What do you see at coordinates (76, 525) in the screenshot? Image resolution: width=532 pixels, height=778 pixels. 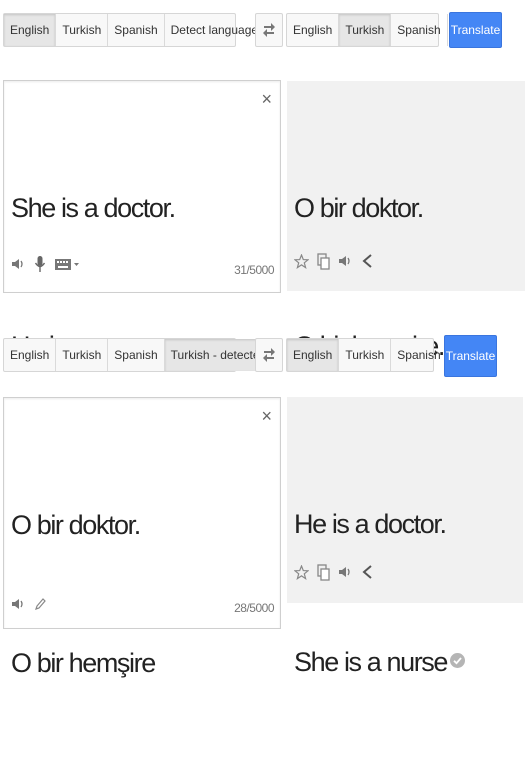 I see `source-line: O bir doktor.` at bounding box center [76, 525].